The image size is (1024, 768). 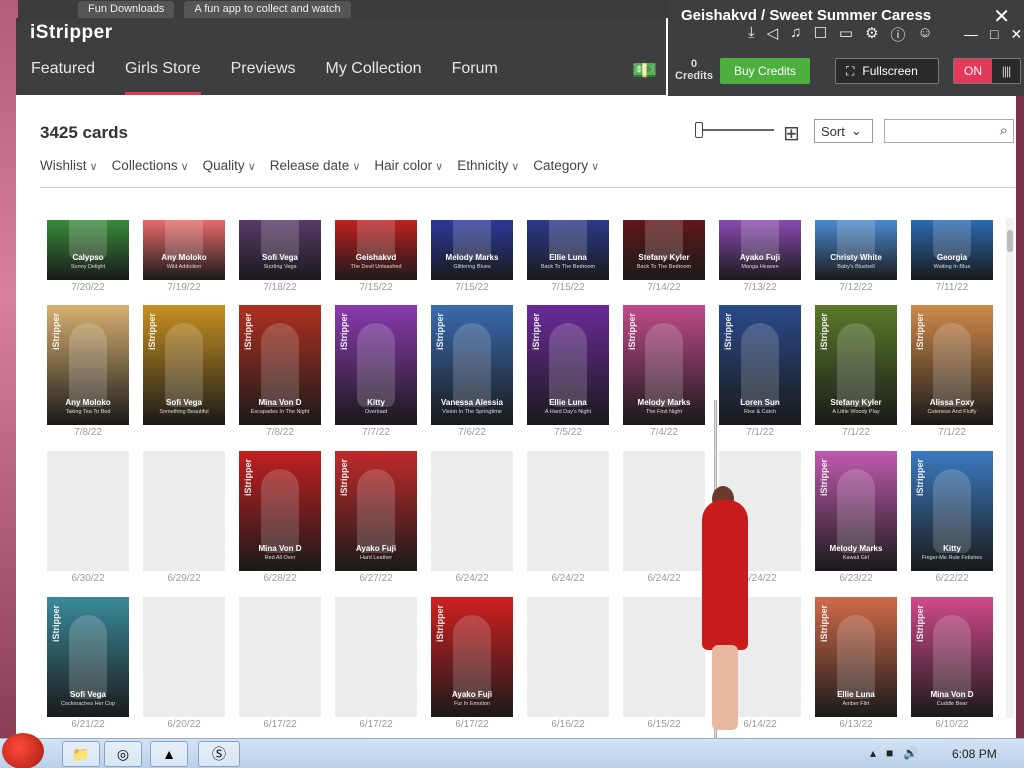 What do you see at coordinates (760, 287) in the screenshot?
I see `card-release-date: 7/13/22` at bounding box center [760, 287].